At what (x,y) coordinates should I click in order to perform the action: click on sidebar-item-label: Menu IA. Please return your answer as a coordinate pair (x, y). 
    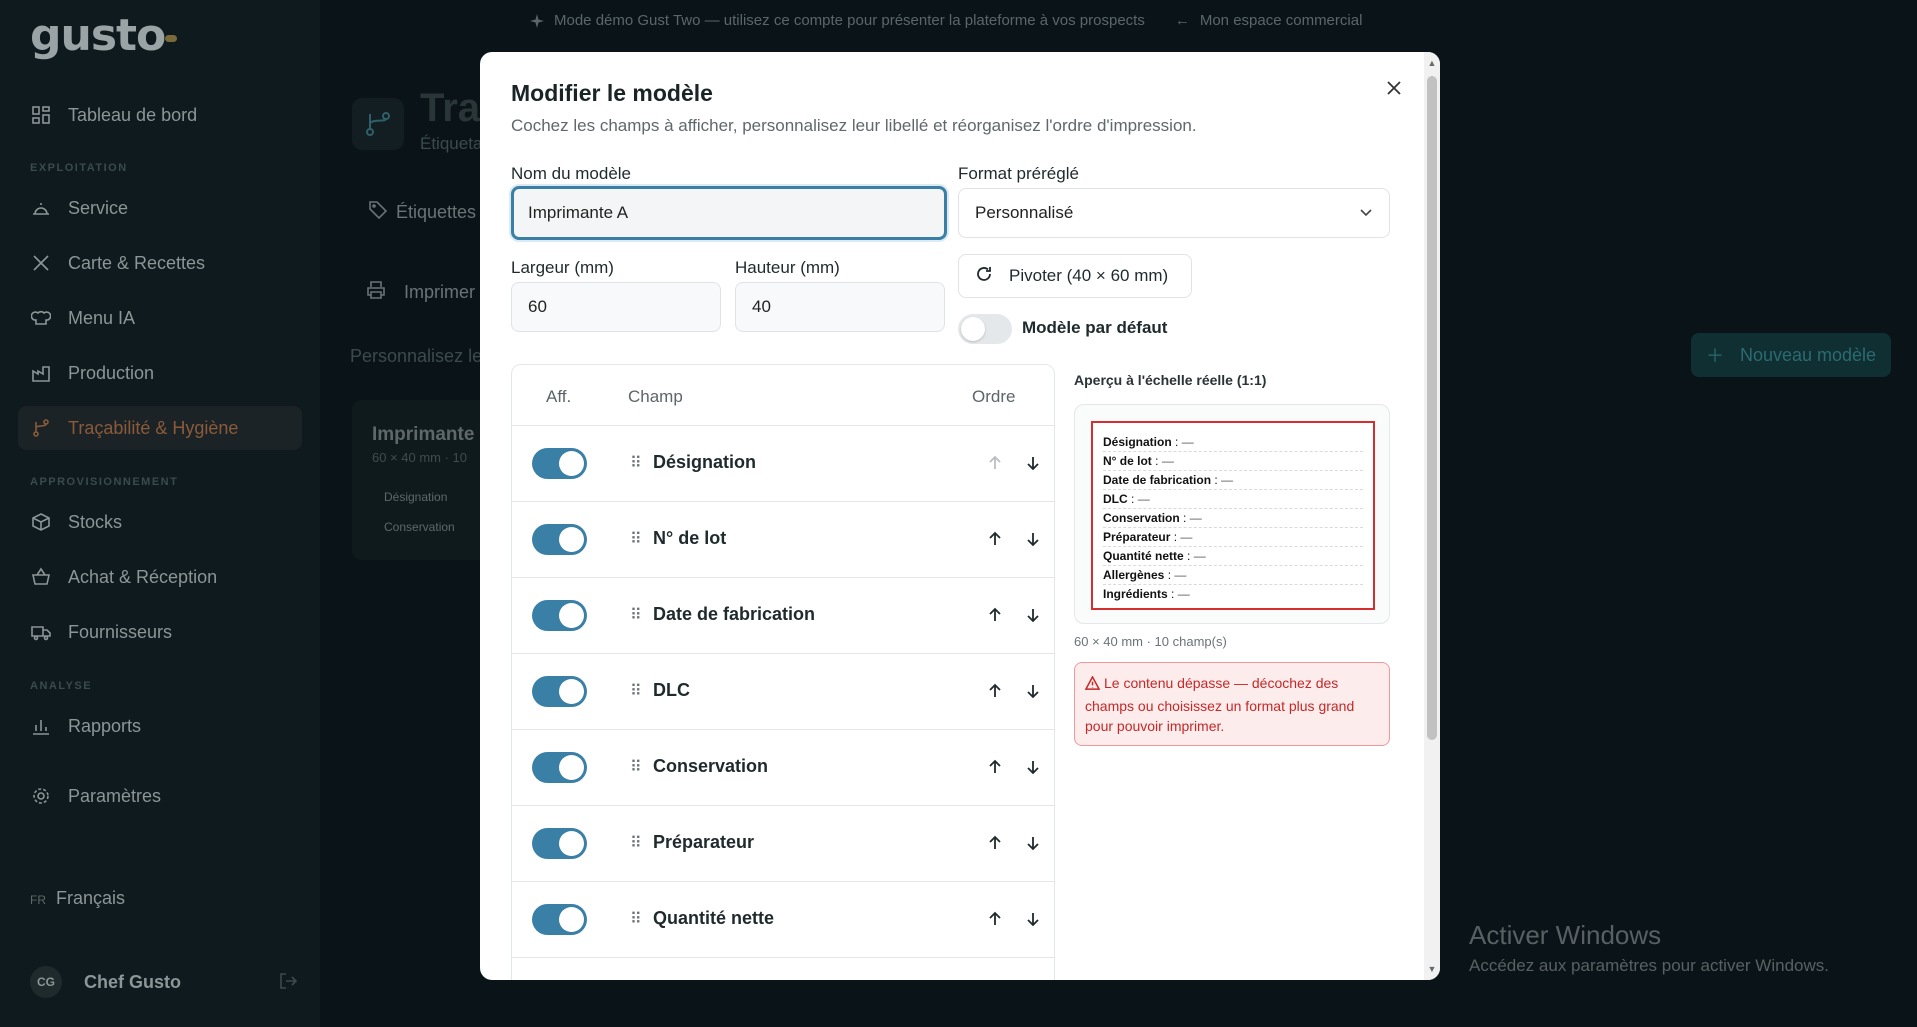
    Looking at the image, I should click on (102, 317).